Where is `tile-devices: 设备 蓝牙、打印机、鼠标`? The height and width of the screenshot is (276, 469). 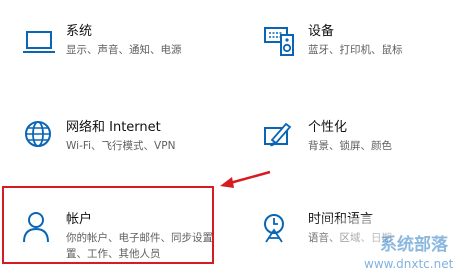
tile-devices: 设备 蓝牙、打印机、鼠标 is located at coordinates (362, 44).